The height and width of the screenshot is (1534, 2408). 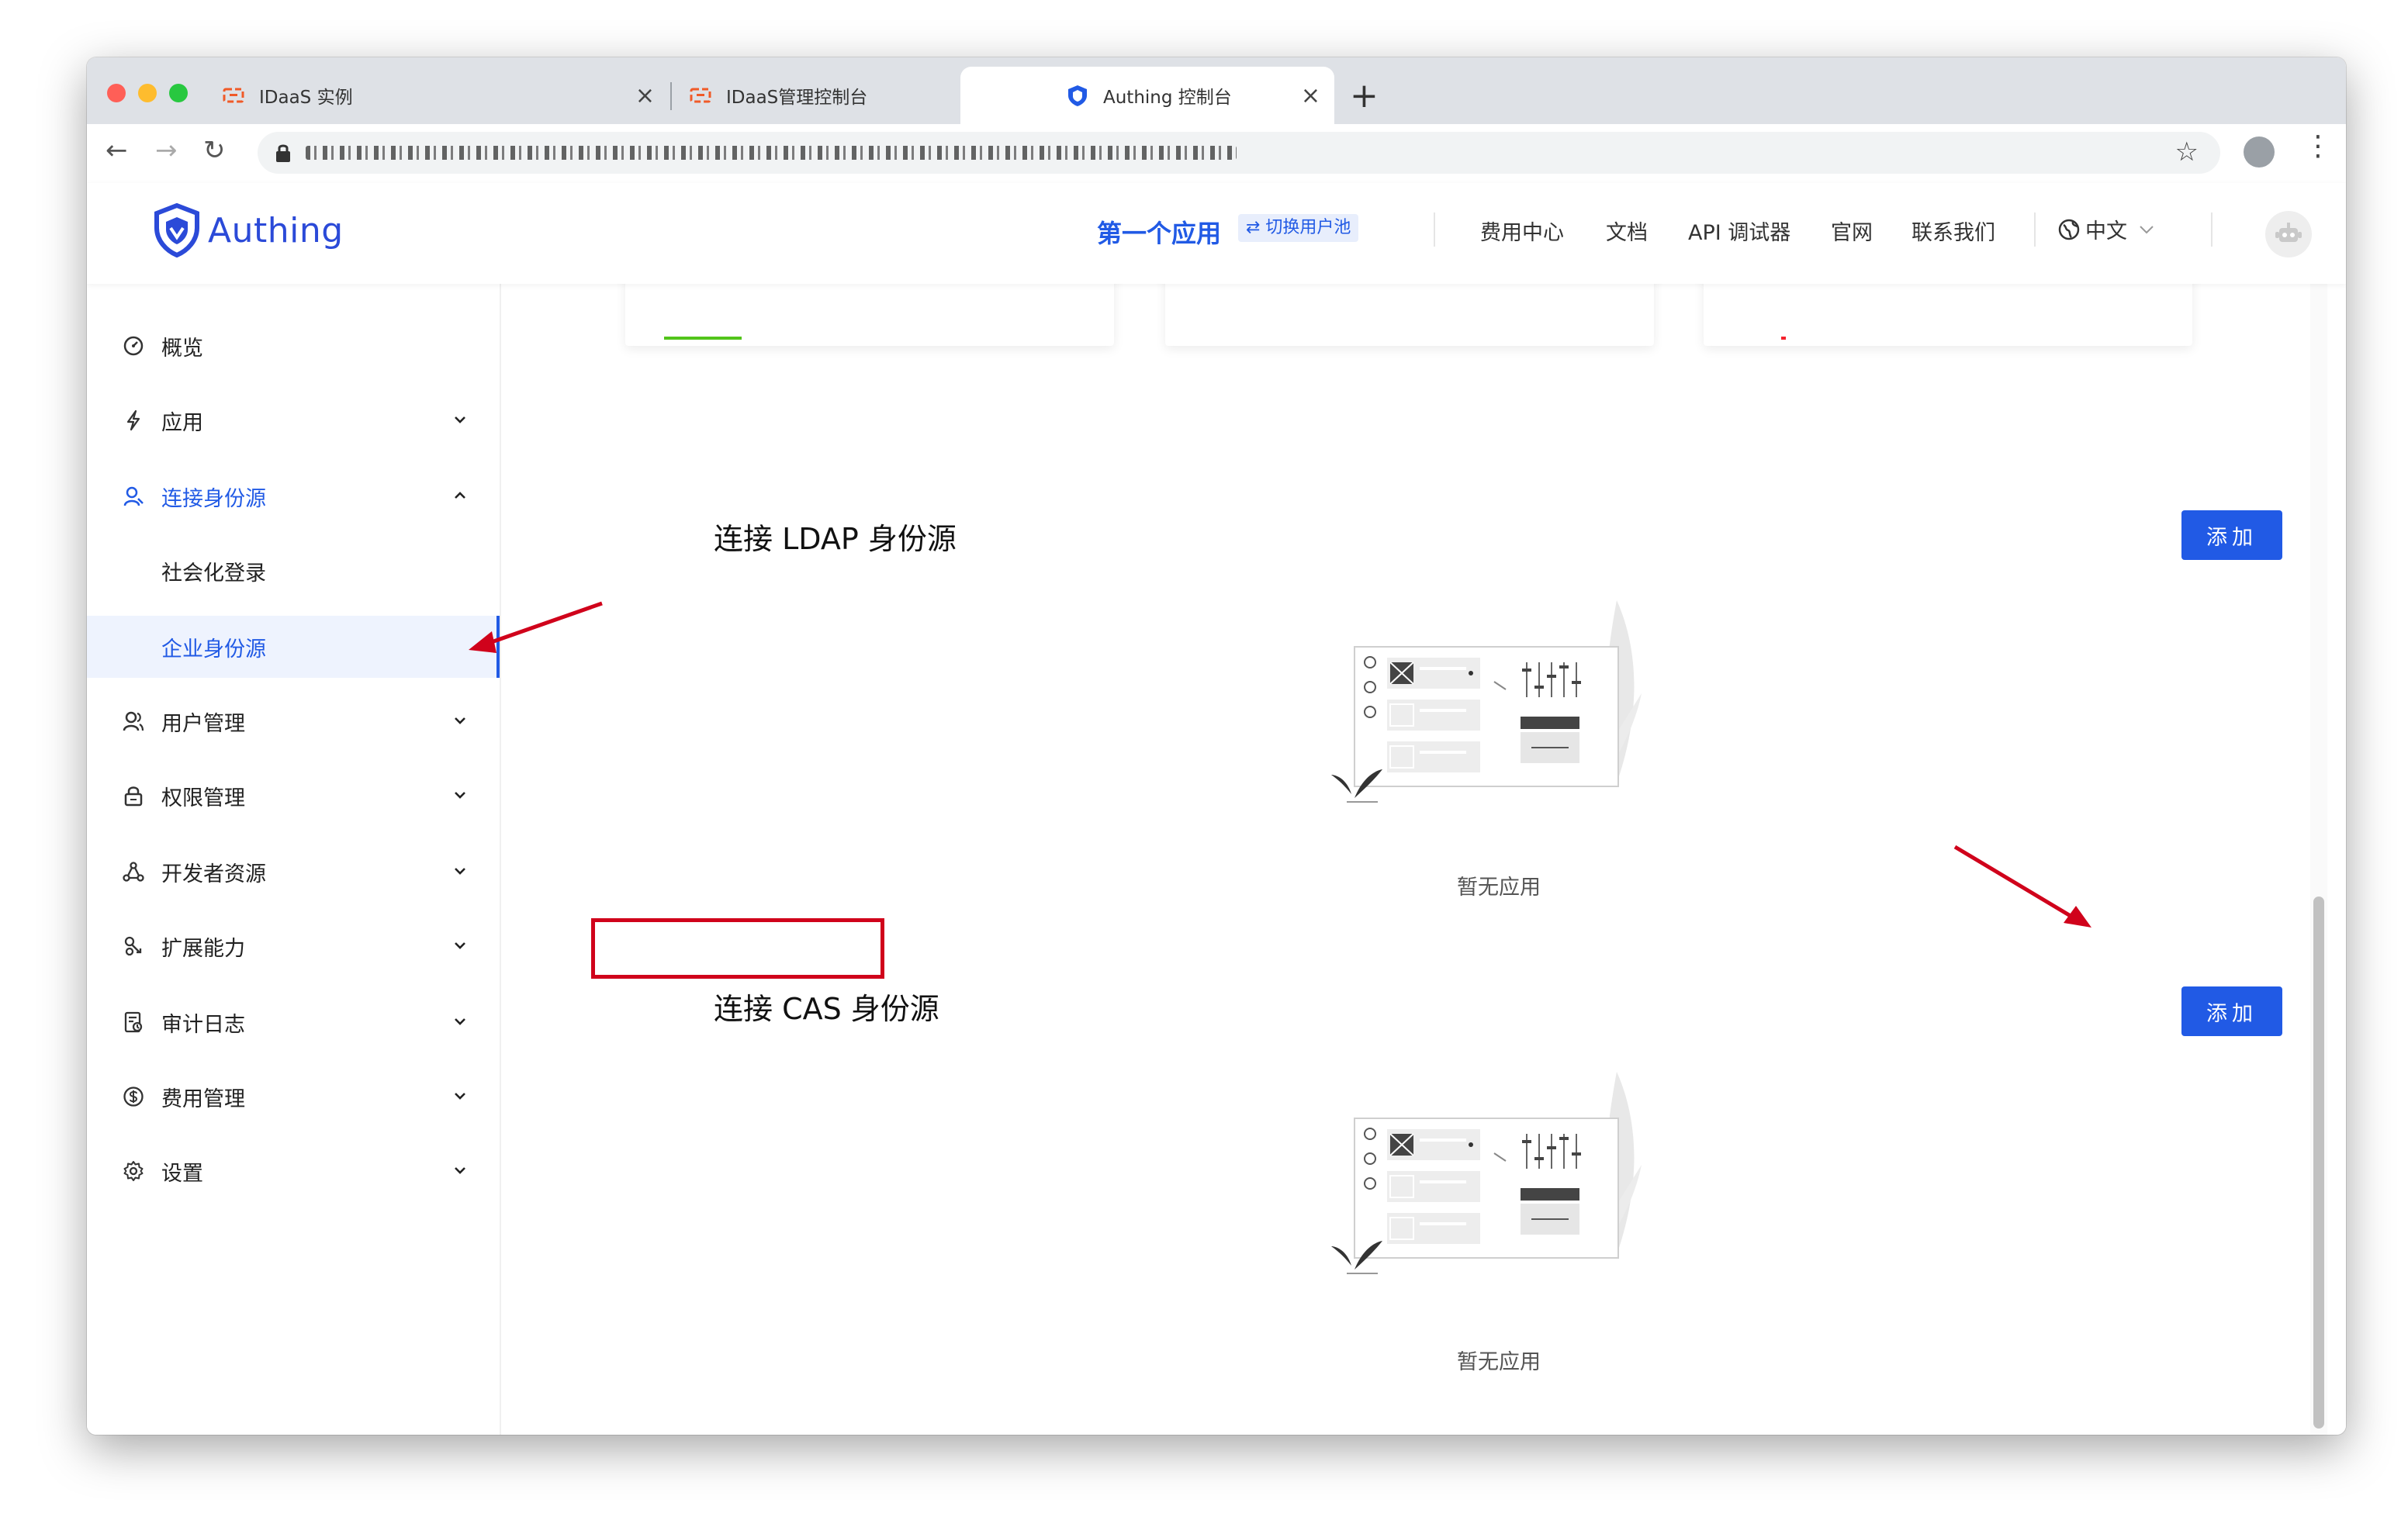 I want to click on language-selector: 中文, so click(x=2106, y=229).